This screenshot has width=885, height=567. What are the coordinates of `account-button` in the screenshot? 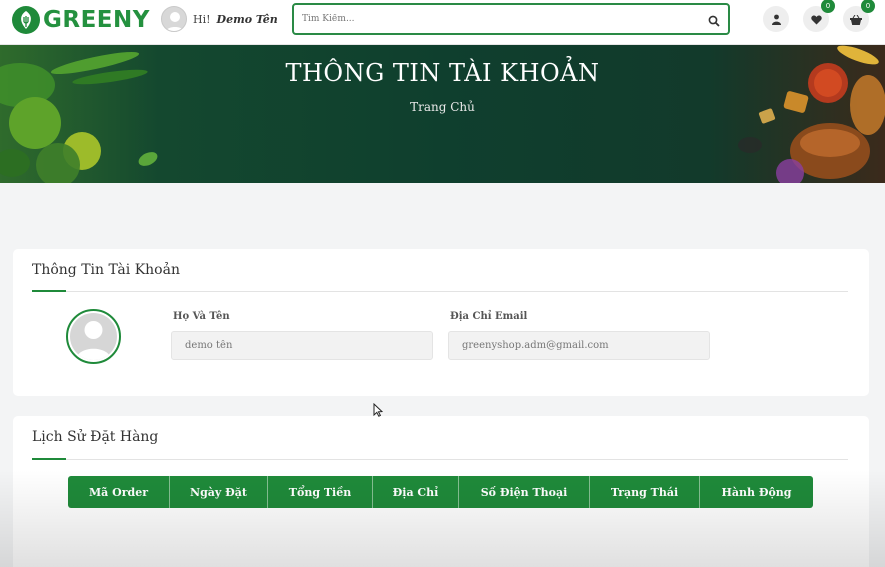 It's located at (776, 19).